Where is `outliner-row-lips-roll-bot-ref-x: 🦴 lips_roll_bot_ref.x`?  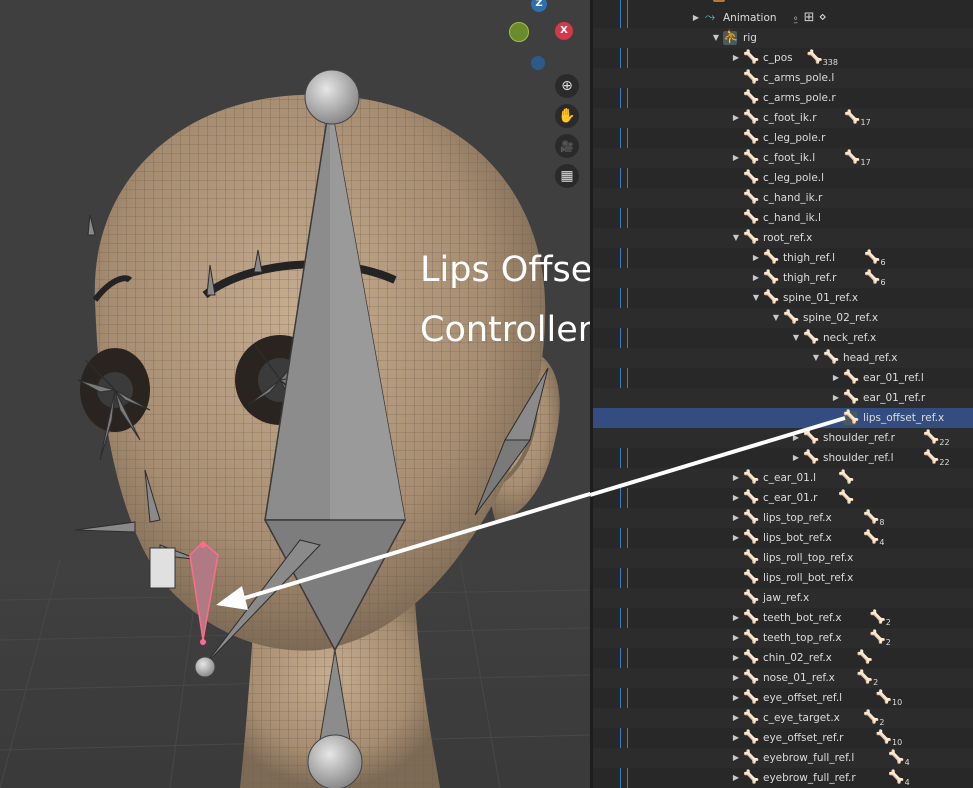 outliner-row-lips-roll-bot-ref-x: 🦴 lips_roll_bot_ref.x is located at coordinates (783, 578).